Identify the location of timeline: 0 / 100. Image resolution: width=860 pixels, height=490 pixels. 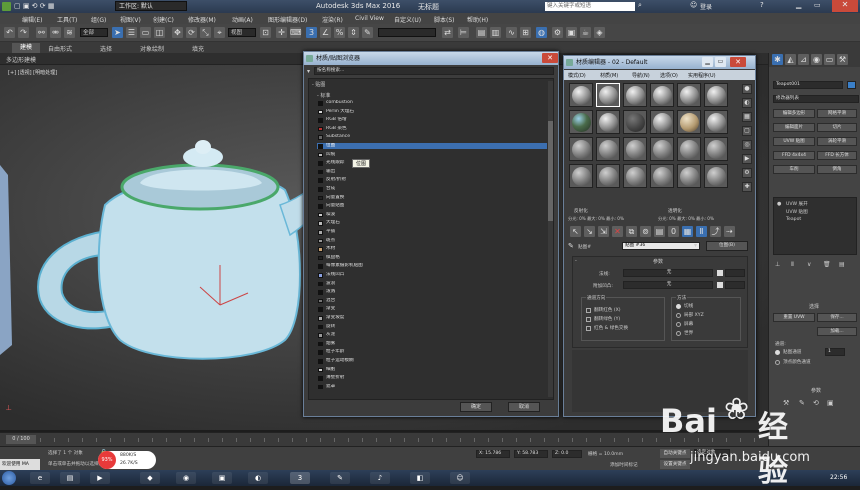
(384, 439).